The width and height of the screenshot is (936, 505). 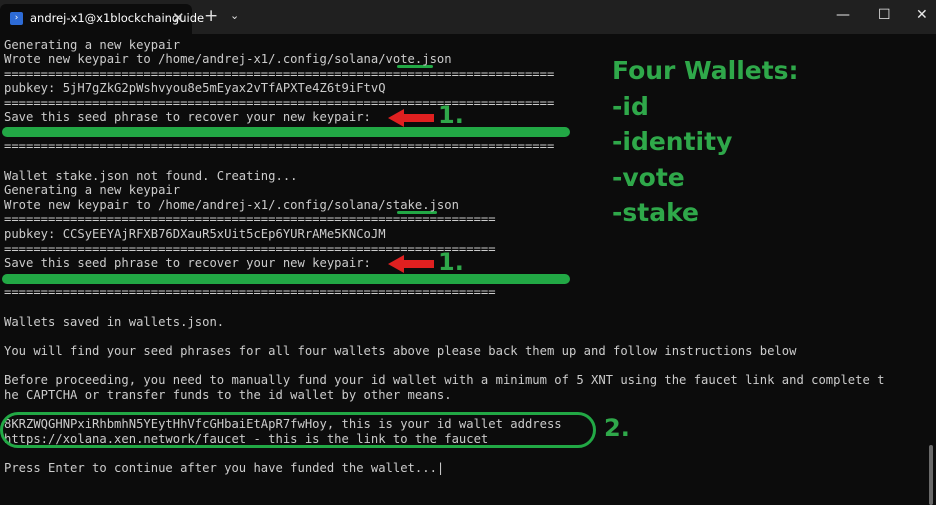 I want to click on wallet-item: -identity, so click(x=672, y=141).